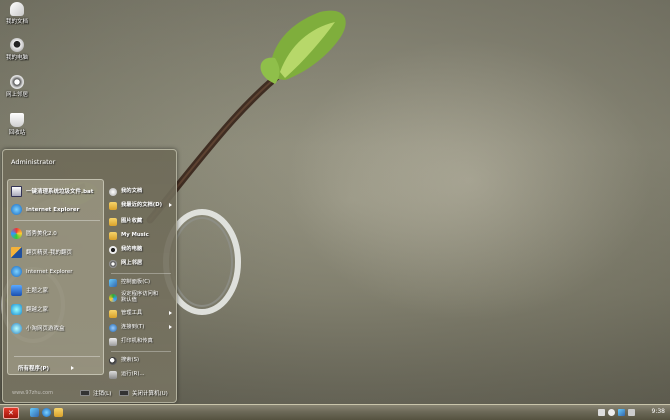  Describe the element at coordinates (113, 235) in the screenshot. I see `music-icon` at that location.